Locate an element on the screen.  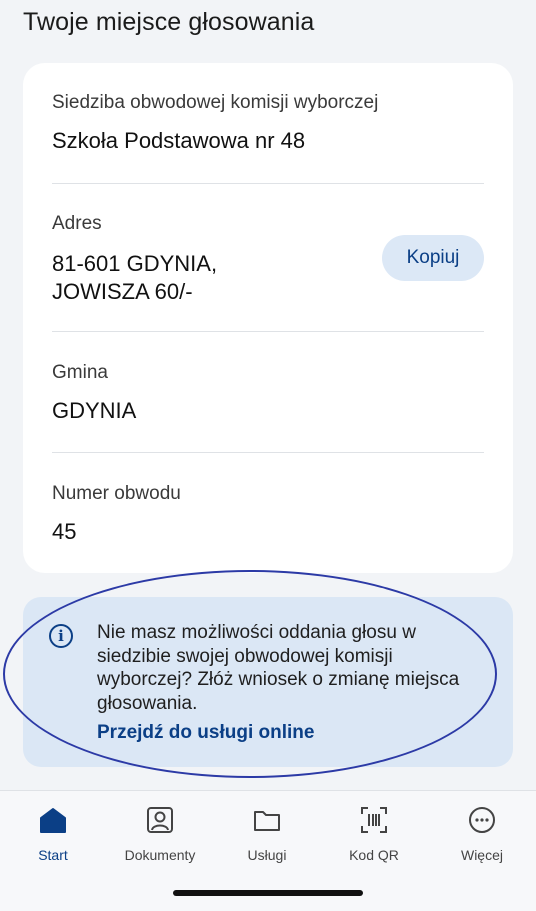
nav-label: Start is located at coordinates (53, 855).